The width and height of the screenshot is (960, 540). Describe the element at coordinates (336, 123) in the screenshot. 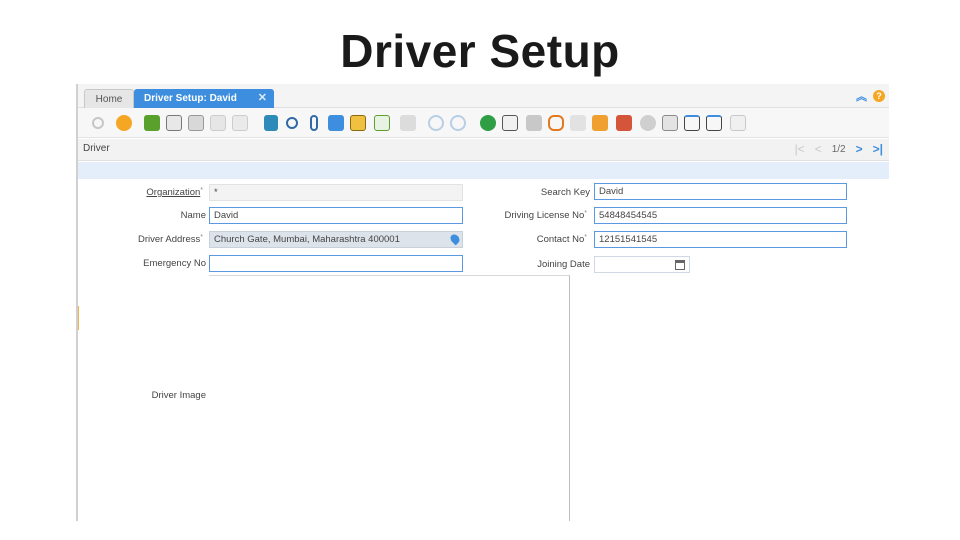

I see `chat-icon` at that location.